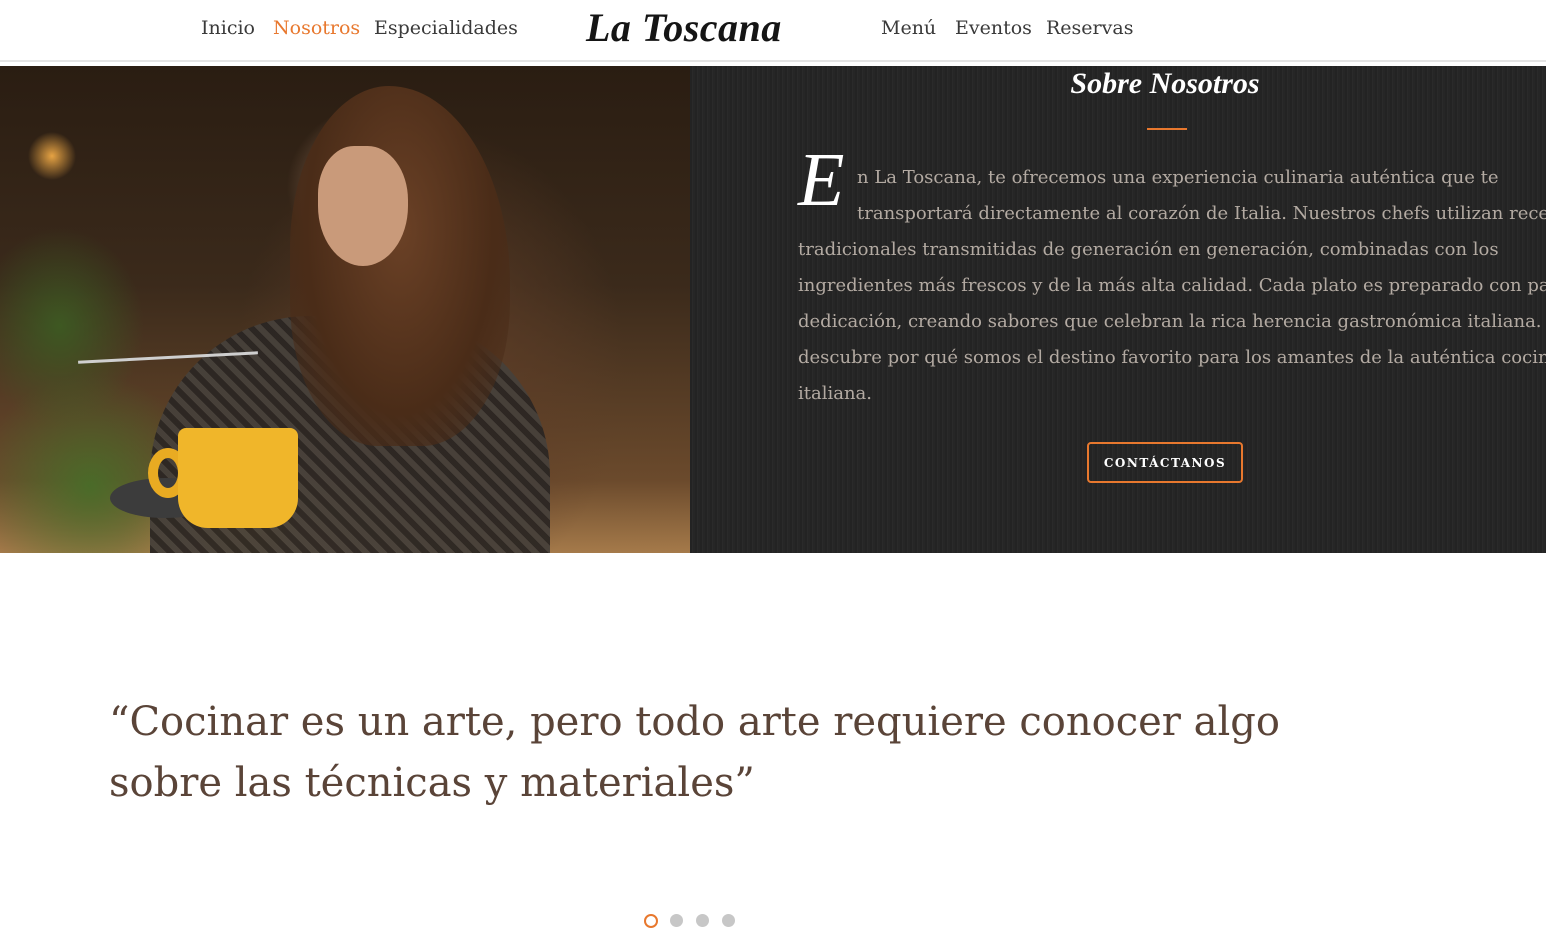  I want to click on nav-link-inicio: Inicio, so click(228, 28).